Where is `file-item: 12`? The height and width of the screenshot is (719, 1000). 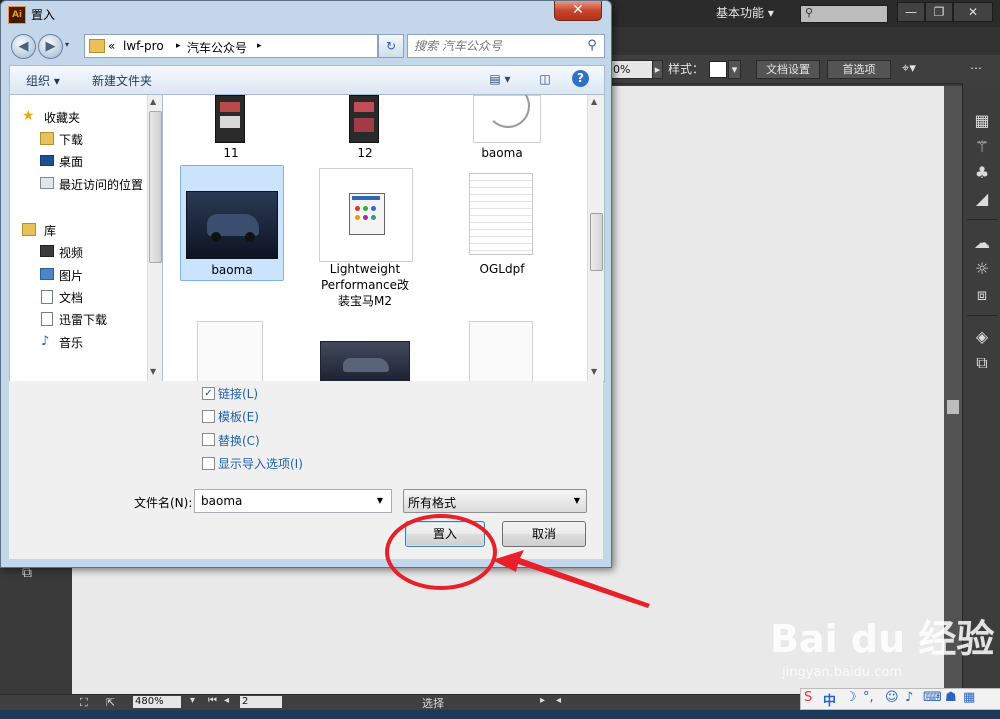 file-item: 12 is located at coordinates (365, 128).